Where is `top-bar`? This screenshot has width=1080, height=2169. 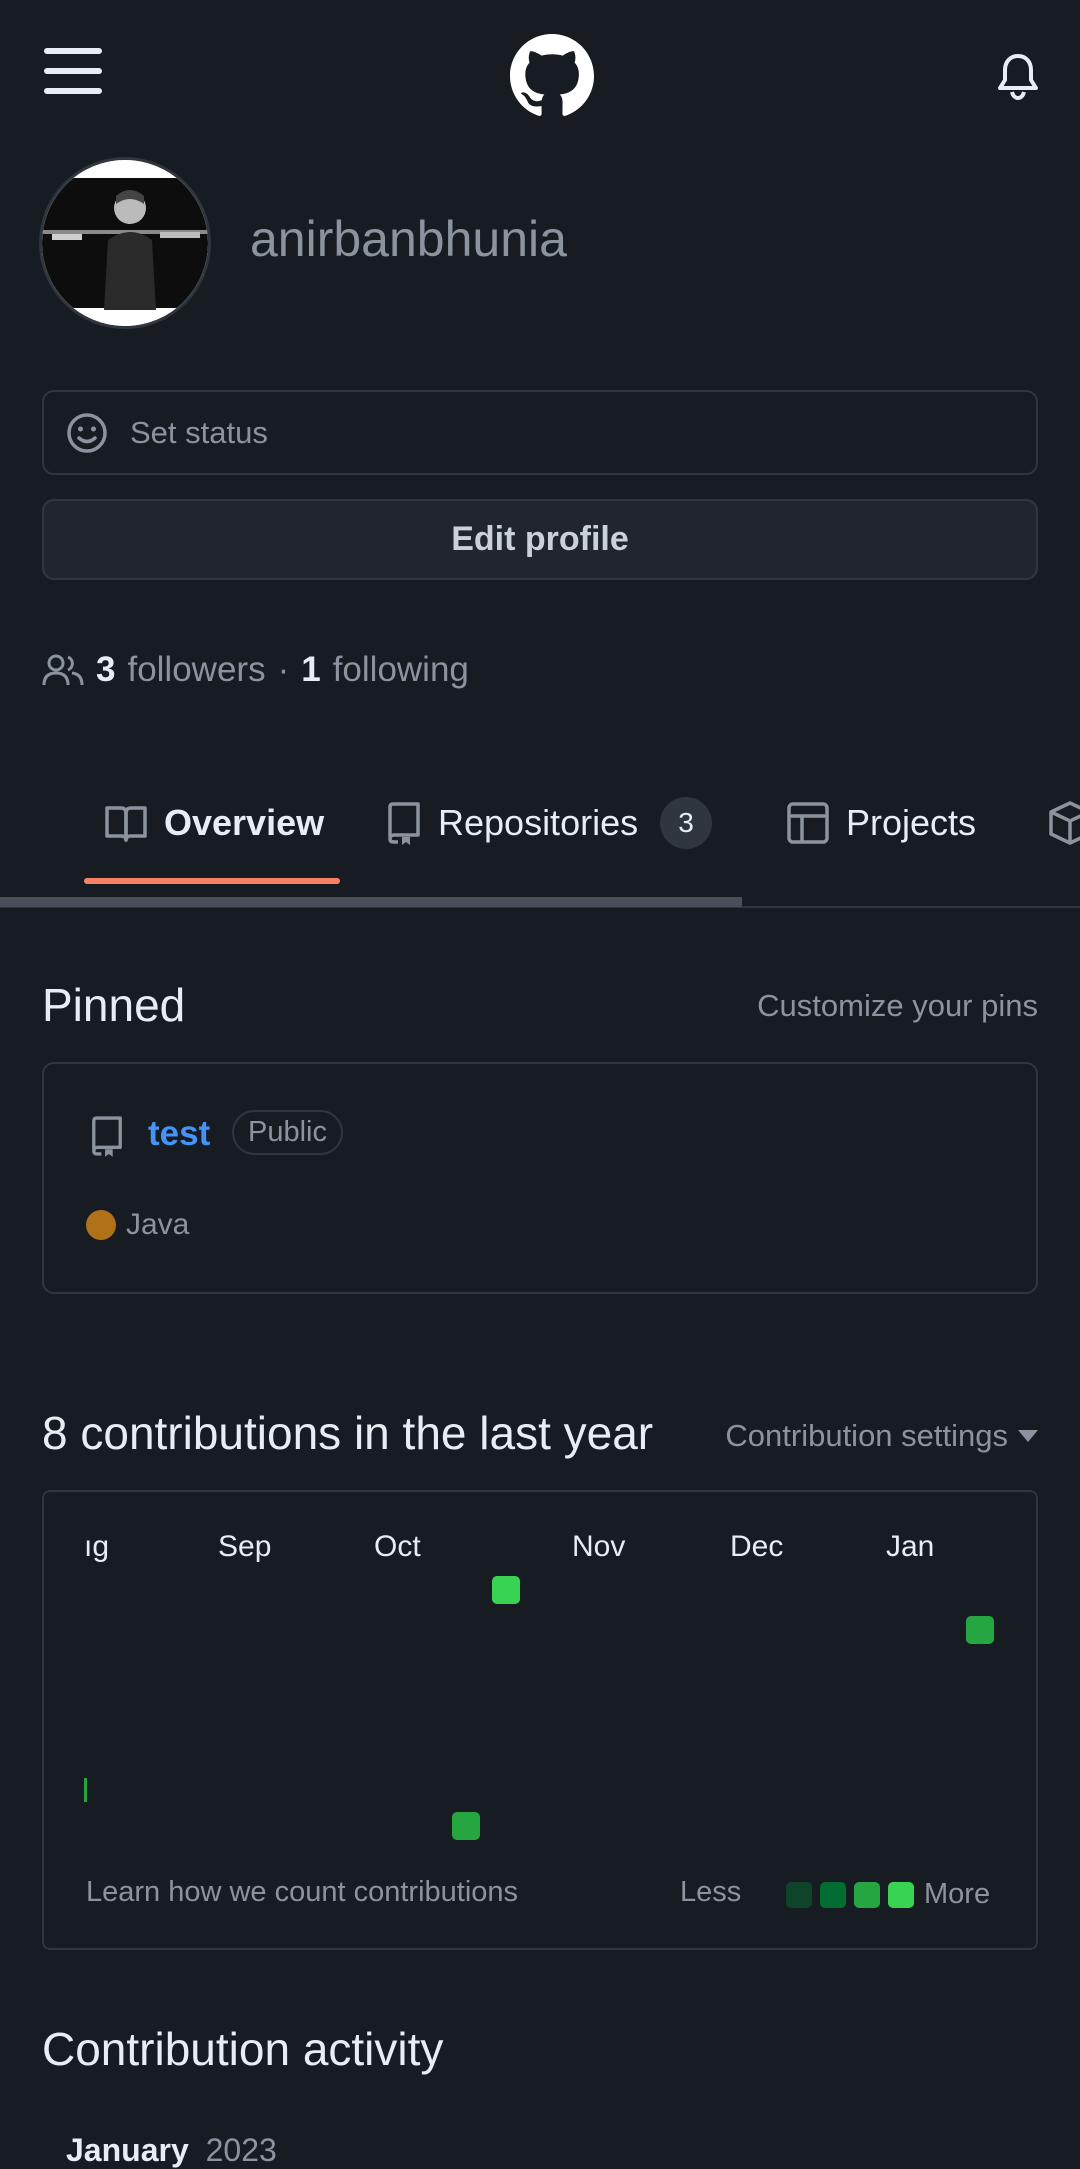
top-bar is located at coordinates (540, 75).